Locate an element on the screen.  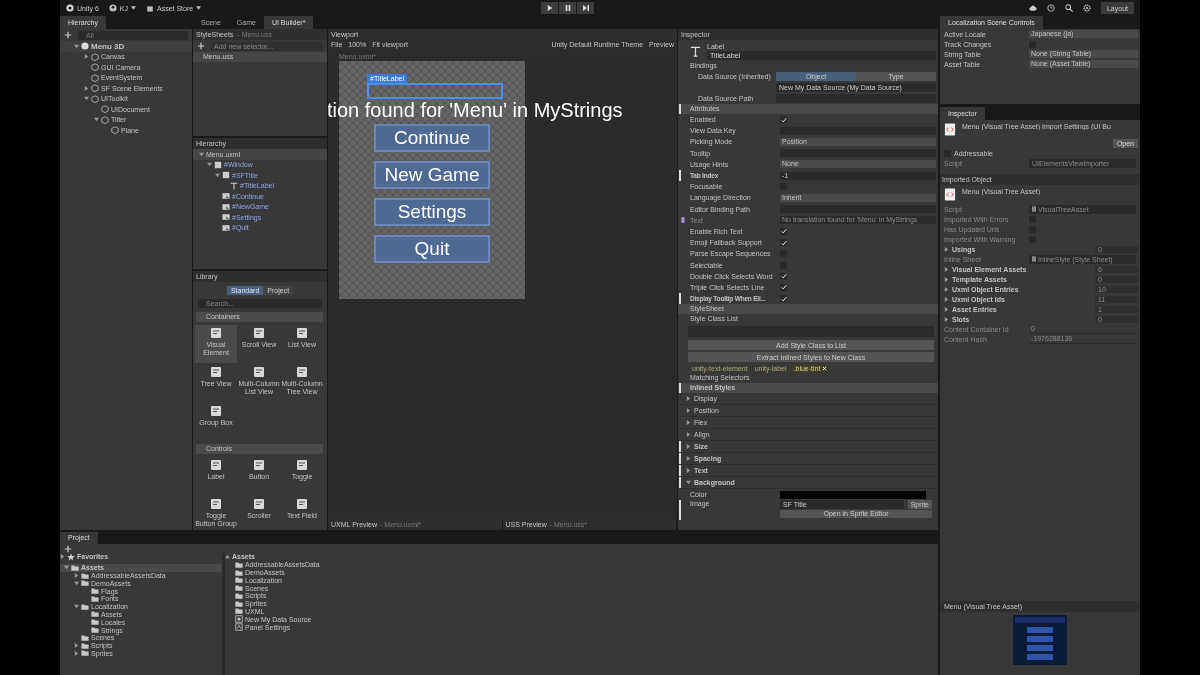
remove-icon is located at coordinates (825, 369).